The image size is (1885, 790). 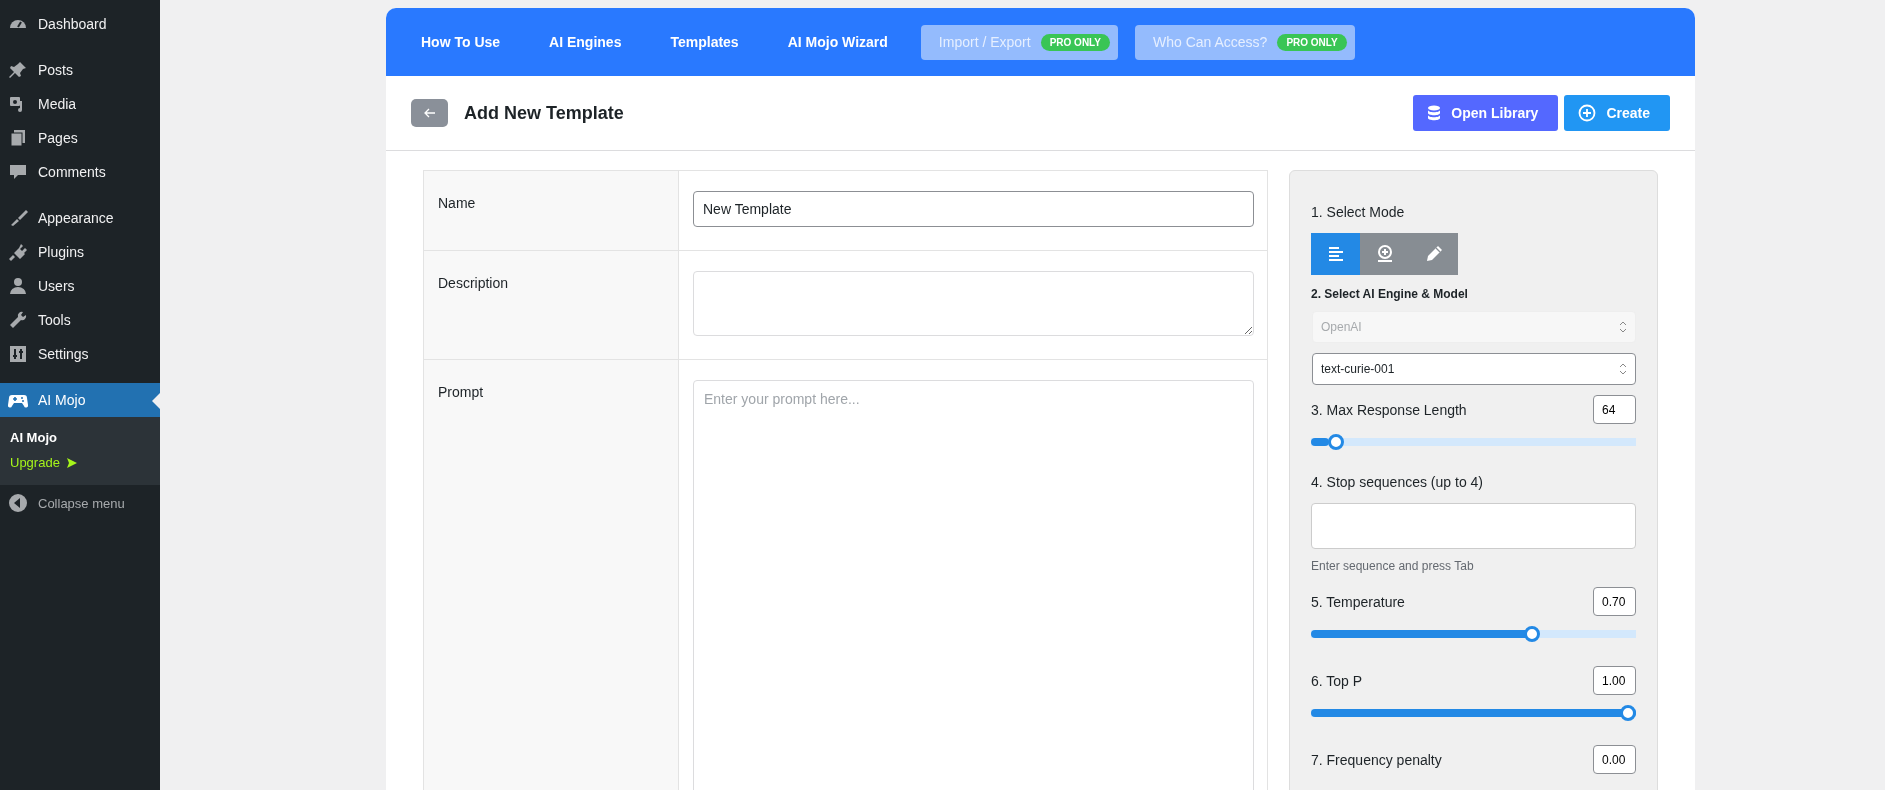 I want to click on pin-icon, so click(x=18, y=70).